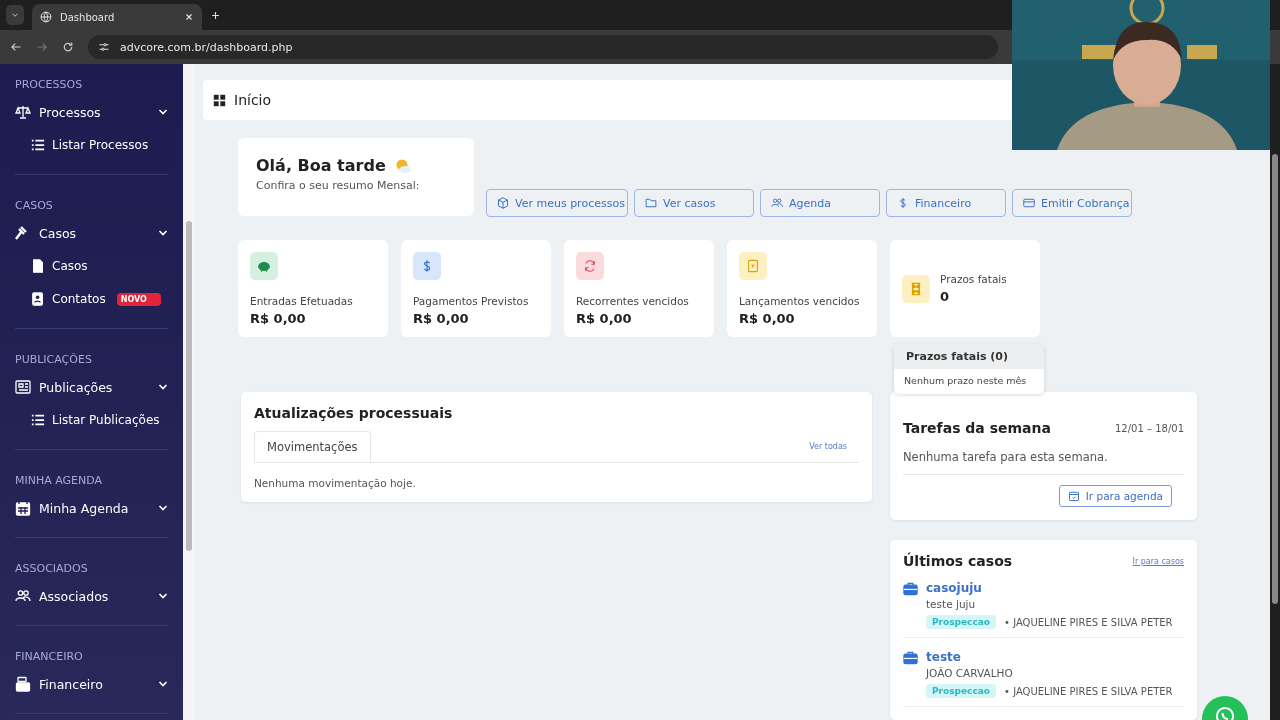 The width and height of the screenshot is (1280, 720). Describe the element at coordinates (973, 279) in the screenshot. I see `stat-label: Prazos fatais` at that location.